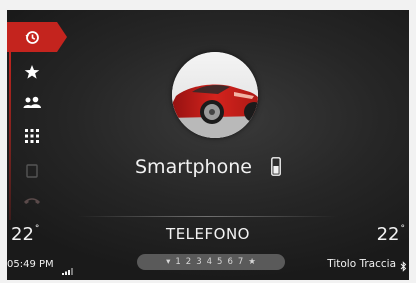  I want to click on hangup-icon, so click(32, 201).